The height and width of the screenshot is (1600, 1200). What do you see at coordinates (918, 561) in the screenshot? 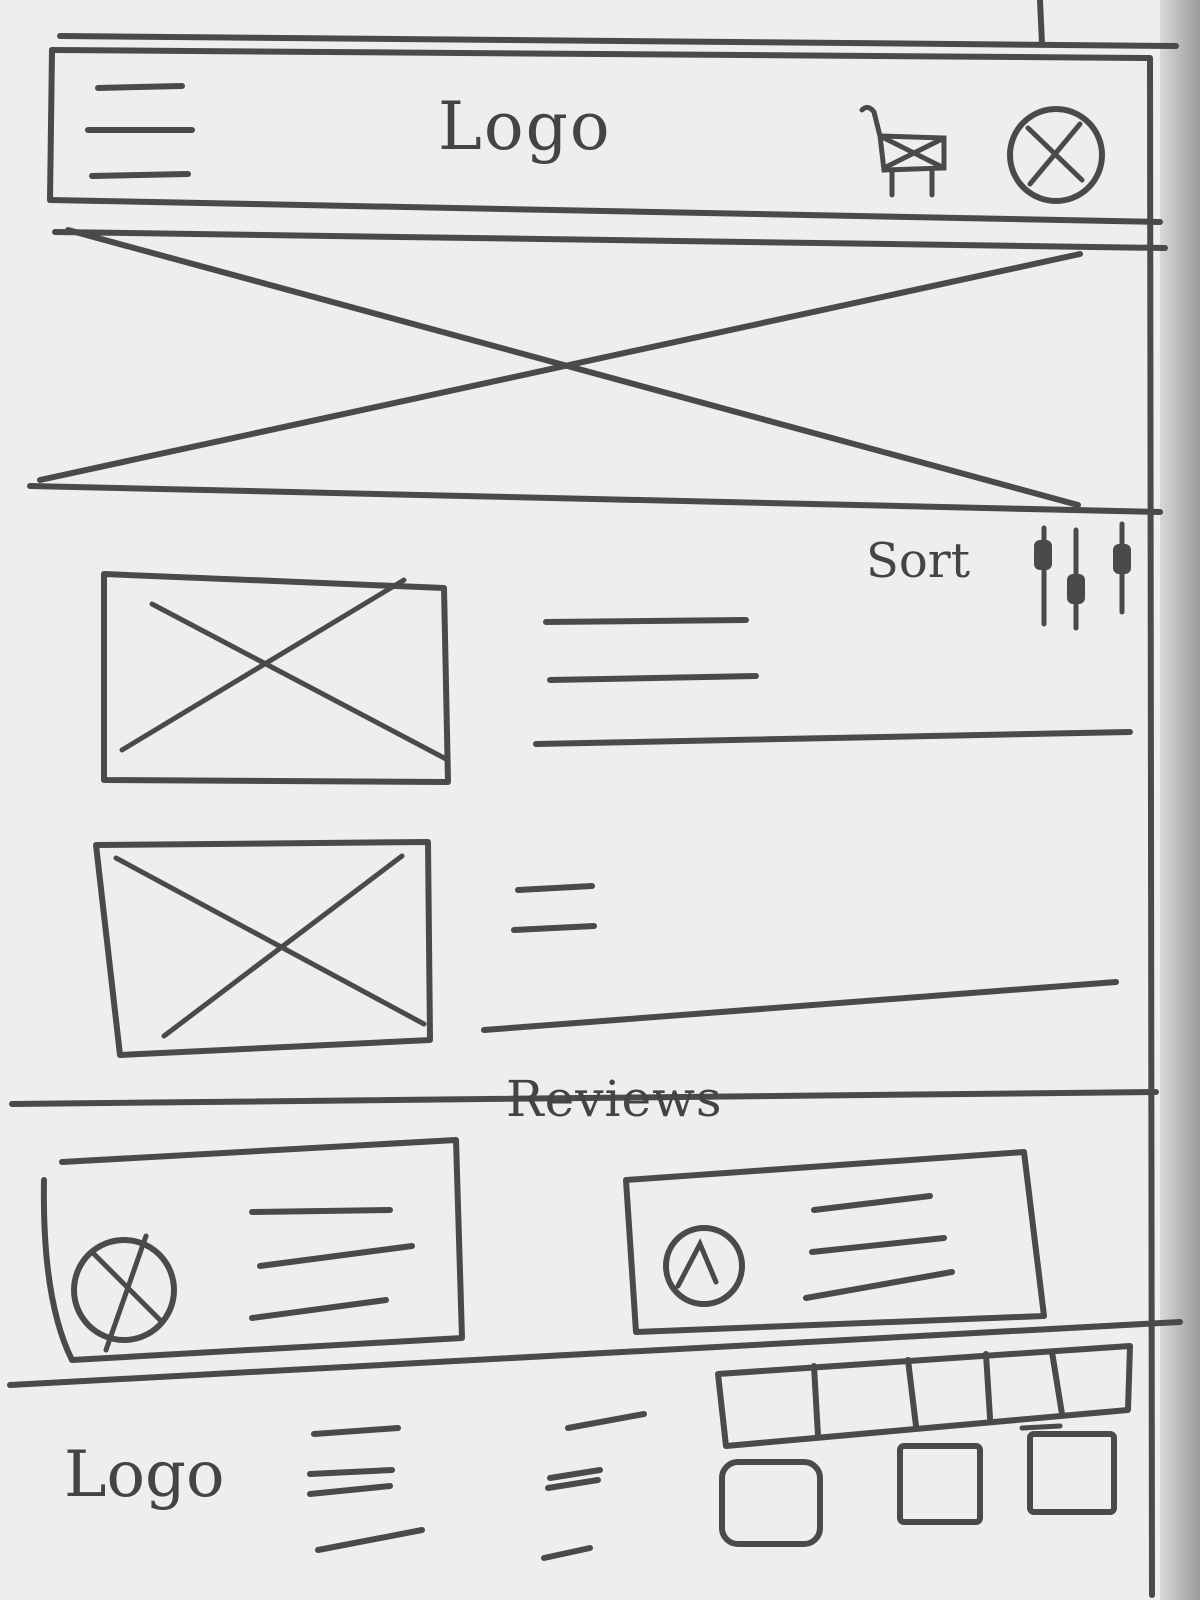
I see `sort-button-label: Sort` at bounding box center [918, 561].